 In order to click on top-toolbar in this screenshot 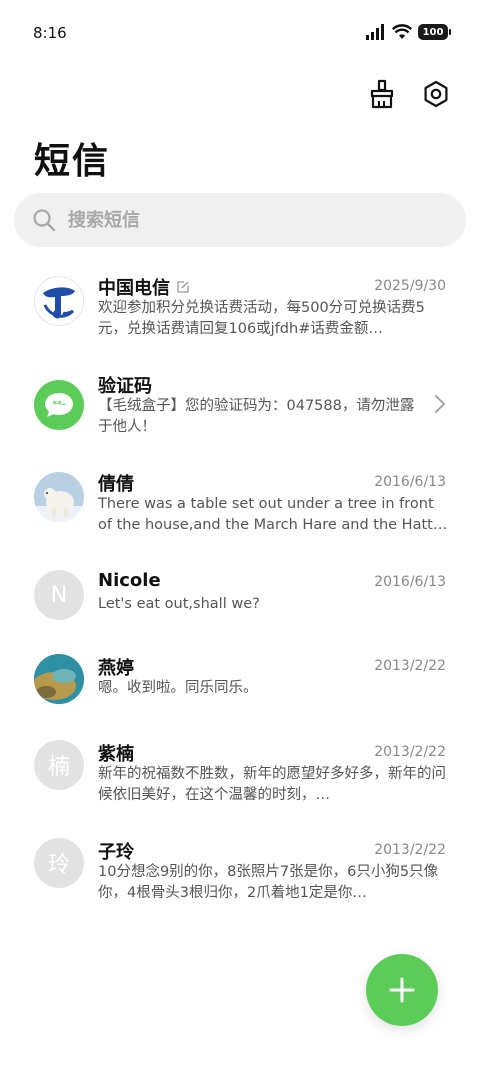, I will do `click(409, 94)`.